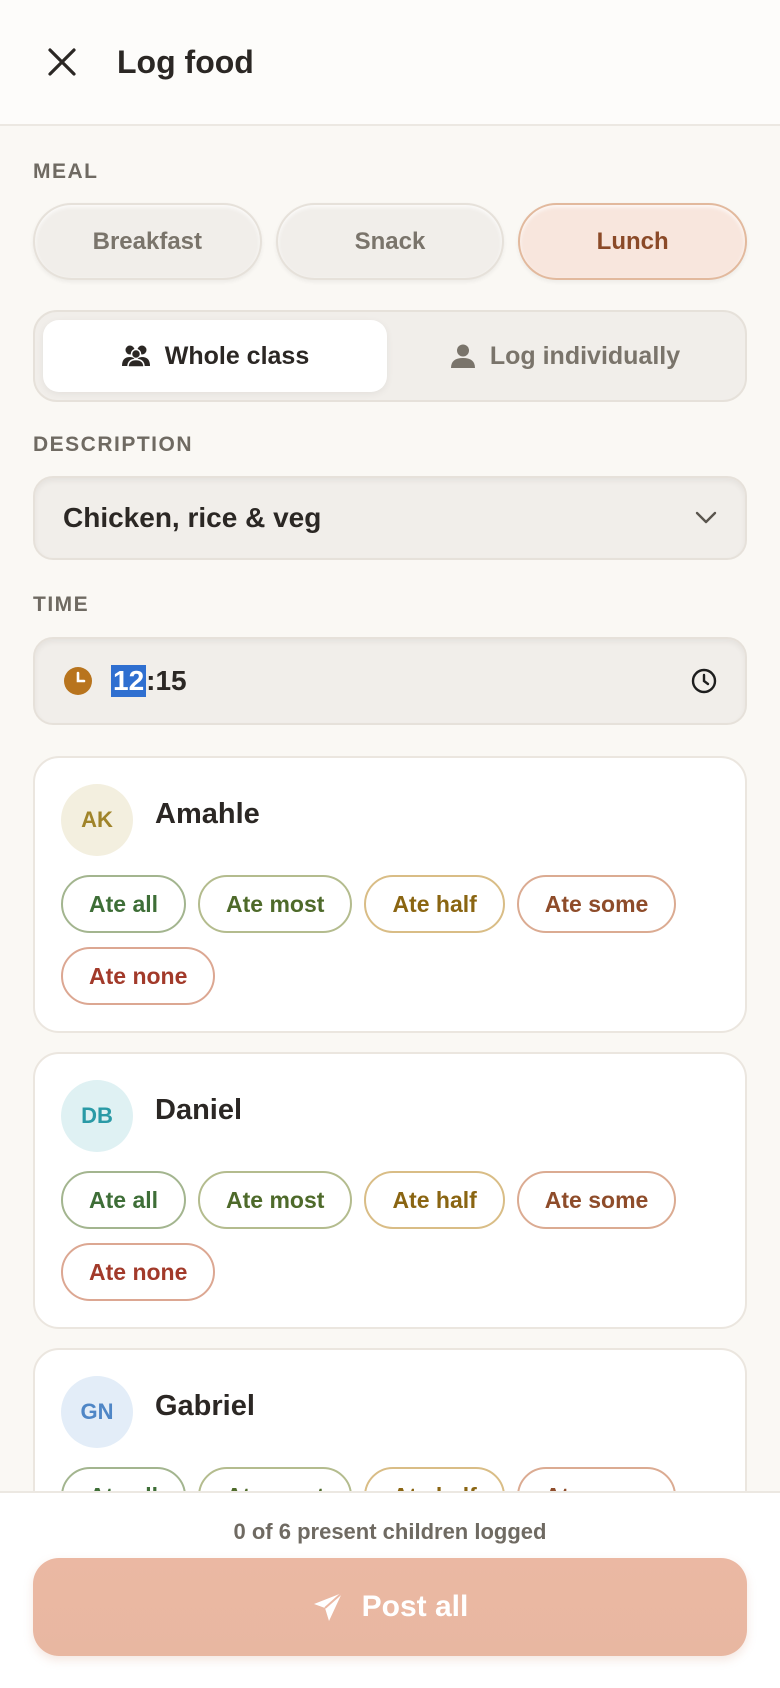 This screenshot has height=1688, width=780. What do you see at coordinates (415, 1606) in the screenshot?
I see `post-all-label: Post all` at bounding box center [415, 1606].